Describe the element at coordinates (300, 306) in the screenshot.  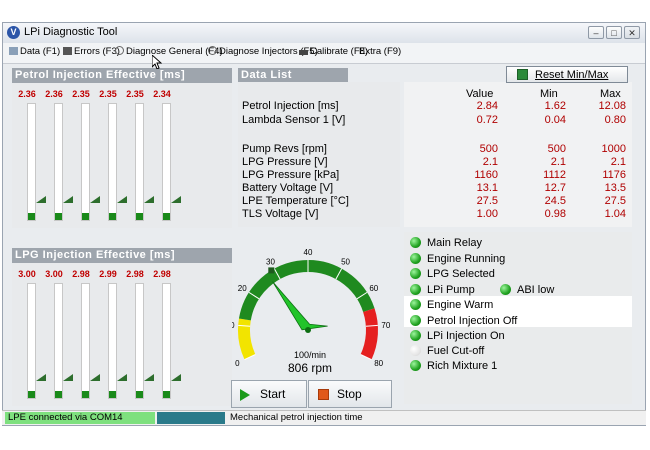
I see `gauge-needle` at that location.